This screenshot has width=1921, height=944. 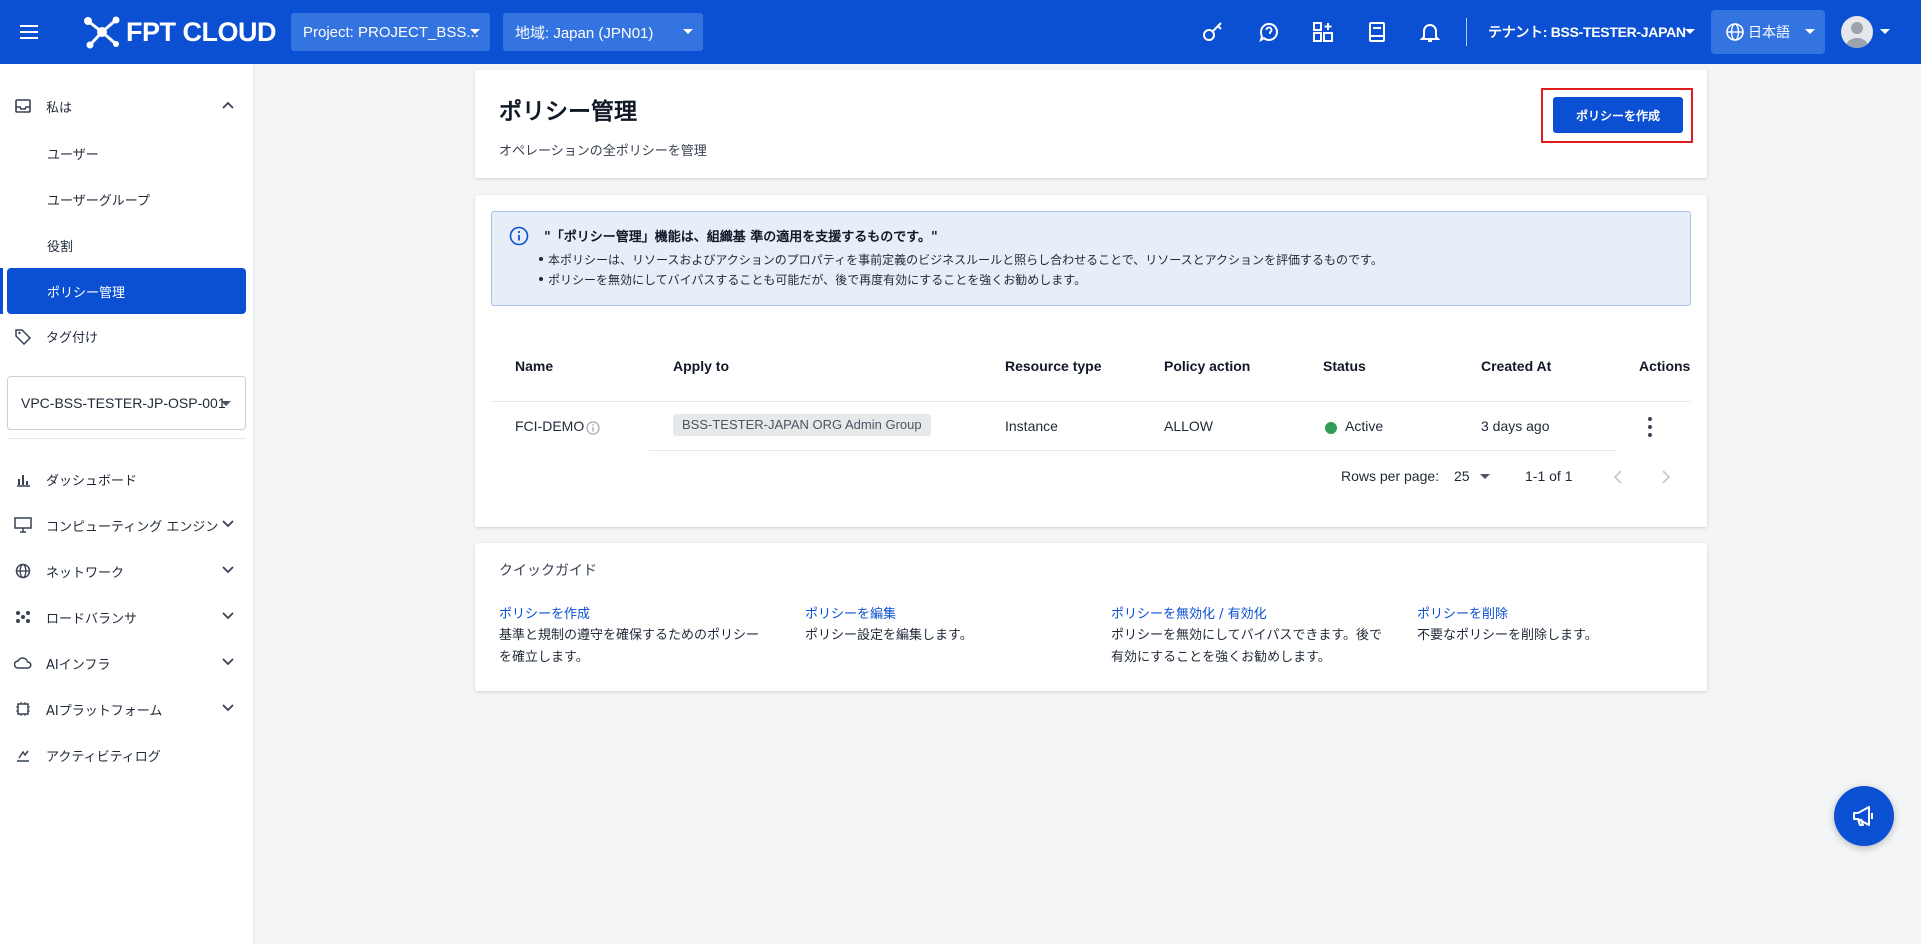 I want to click on sidebar-item-user-groups: ユーザーグループ, so click(x=98, y=199).